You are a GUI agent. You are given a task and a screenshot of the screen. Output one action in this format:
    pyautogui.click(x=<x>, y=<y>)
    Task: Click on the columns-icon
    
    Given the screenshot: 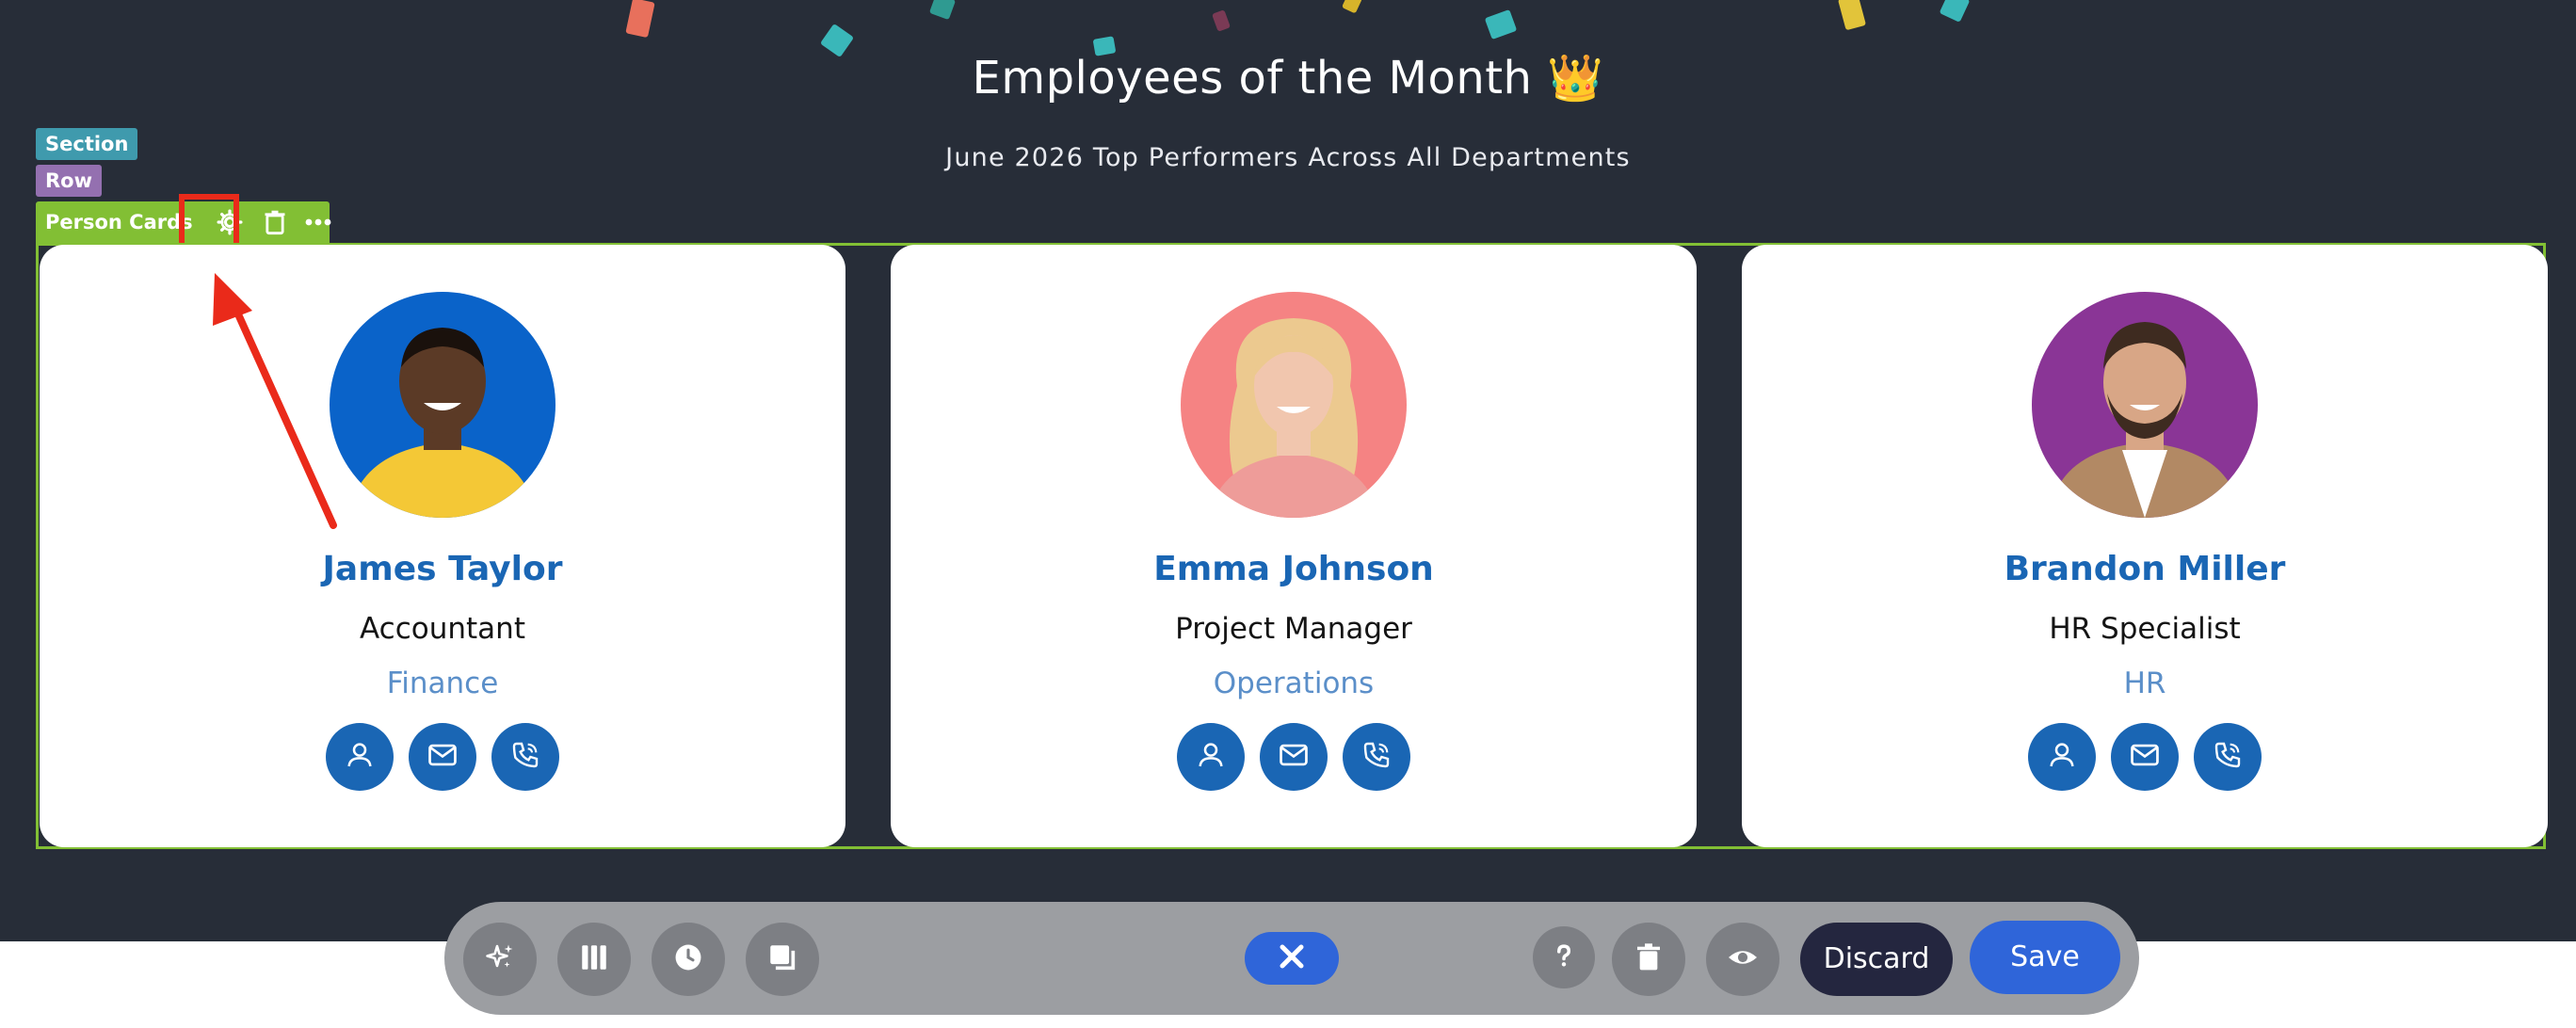 What is the action you would take?
    pyautogui.click(x=594, y=959)
    